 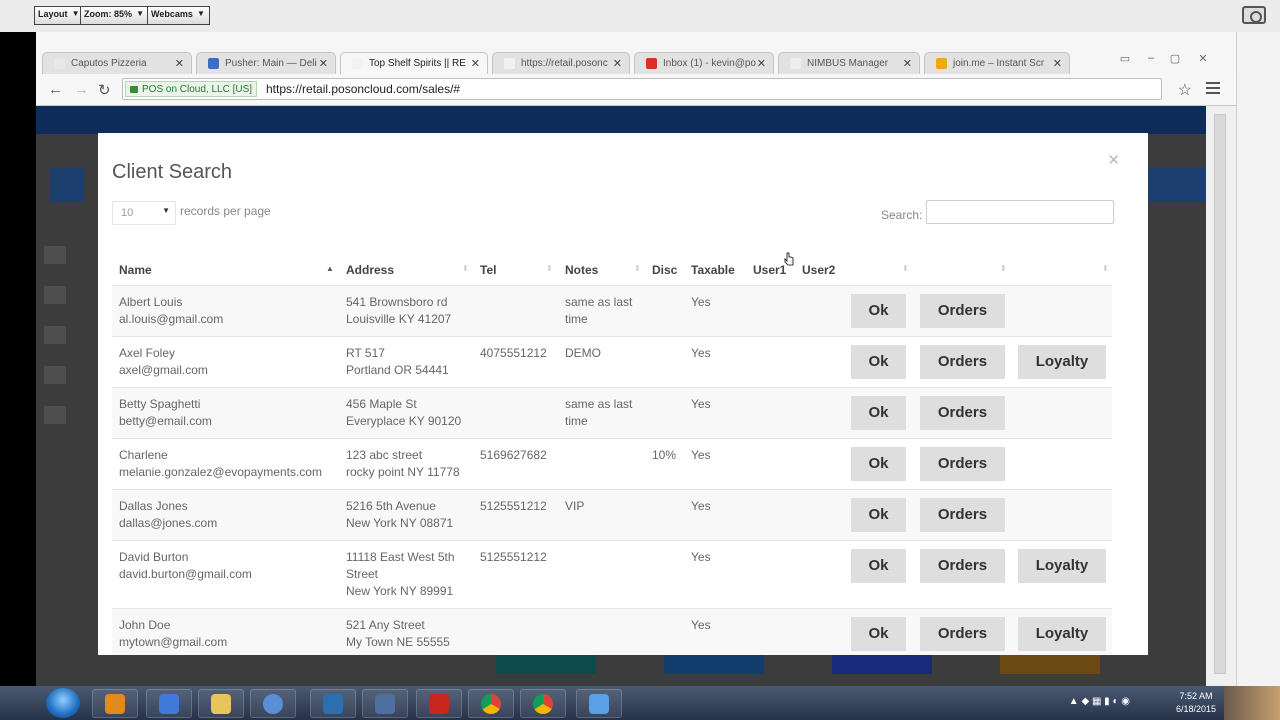 I want to click on client-name-email: David Burton david.burton@gmail.com, so click(x=185, y=566).